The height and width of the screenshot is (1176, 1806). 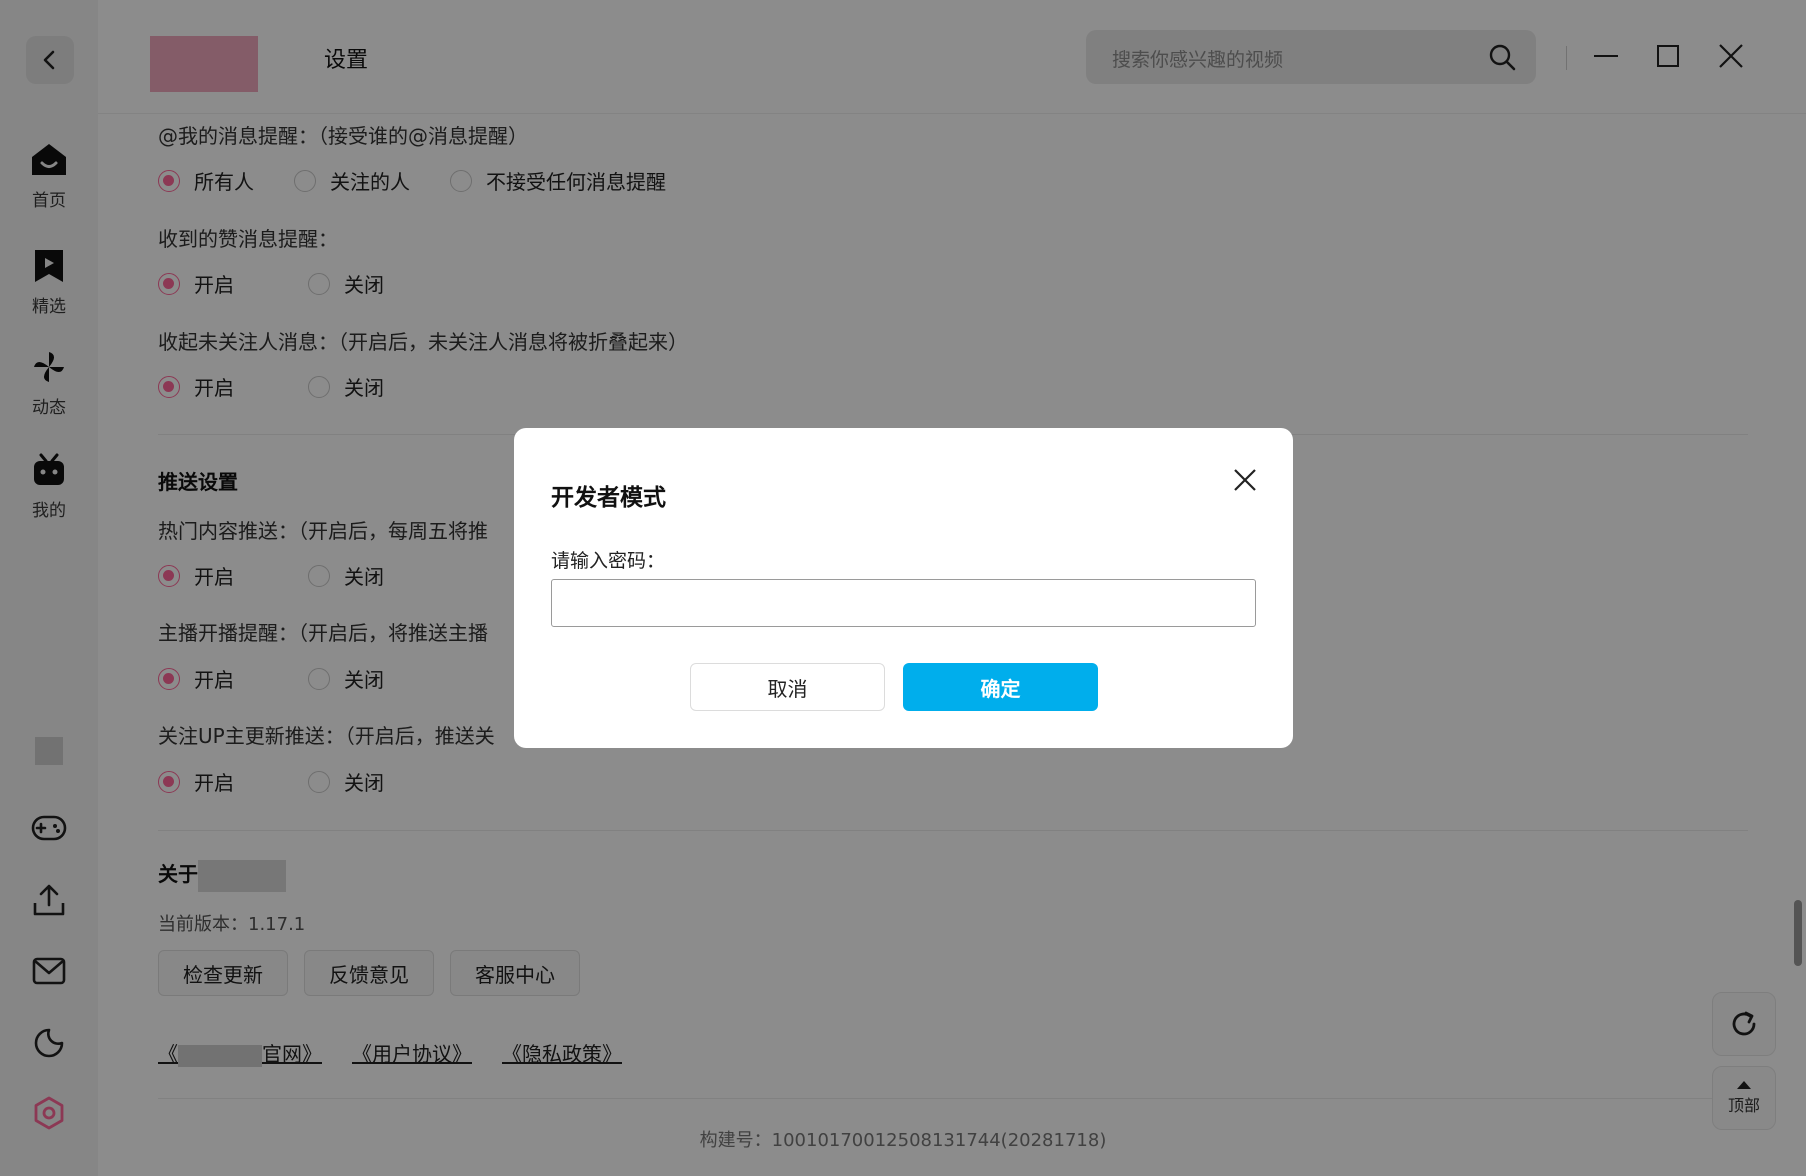 I want to click on cancel-button: 取消, so click(x=787, y=687).